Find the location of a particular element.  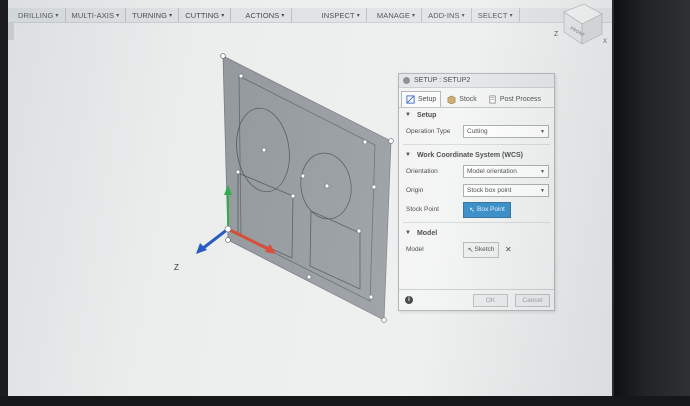

wcs-section-heading: Work Coordinate System (WCS) is located at coordinates (470, 155).